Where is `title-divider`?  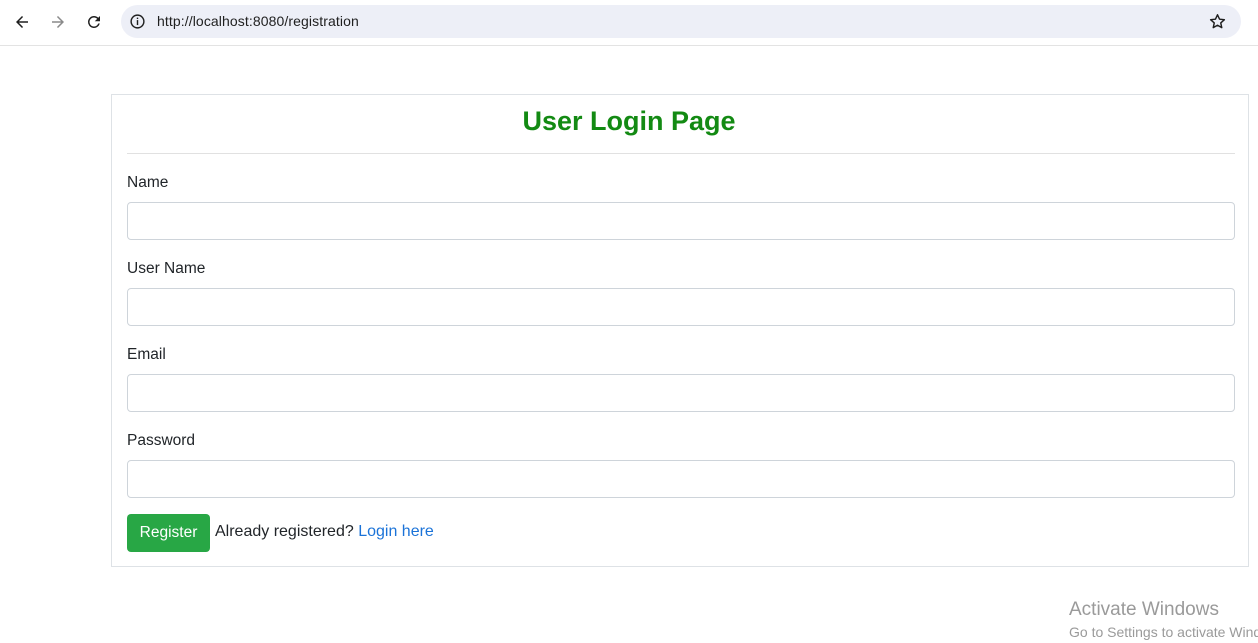 title-divider is located at coordinates (681, 153).